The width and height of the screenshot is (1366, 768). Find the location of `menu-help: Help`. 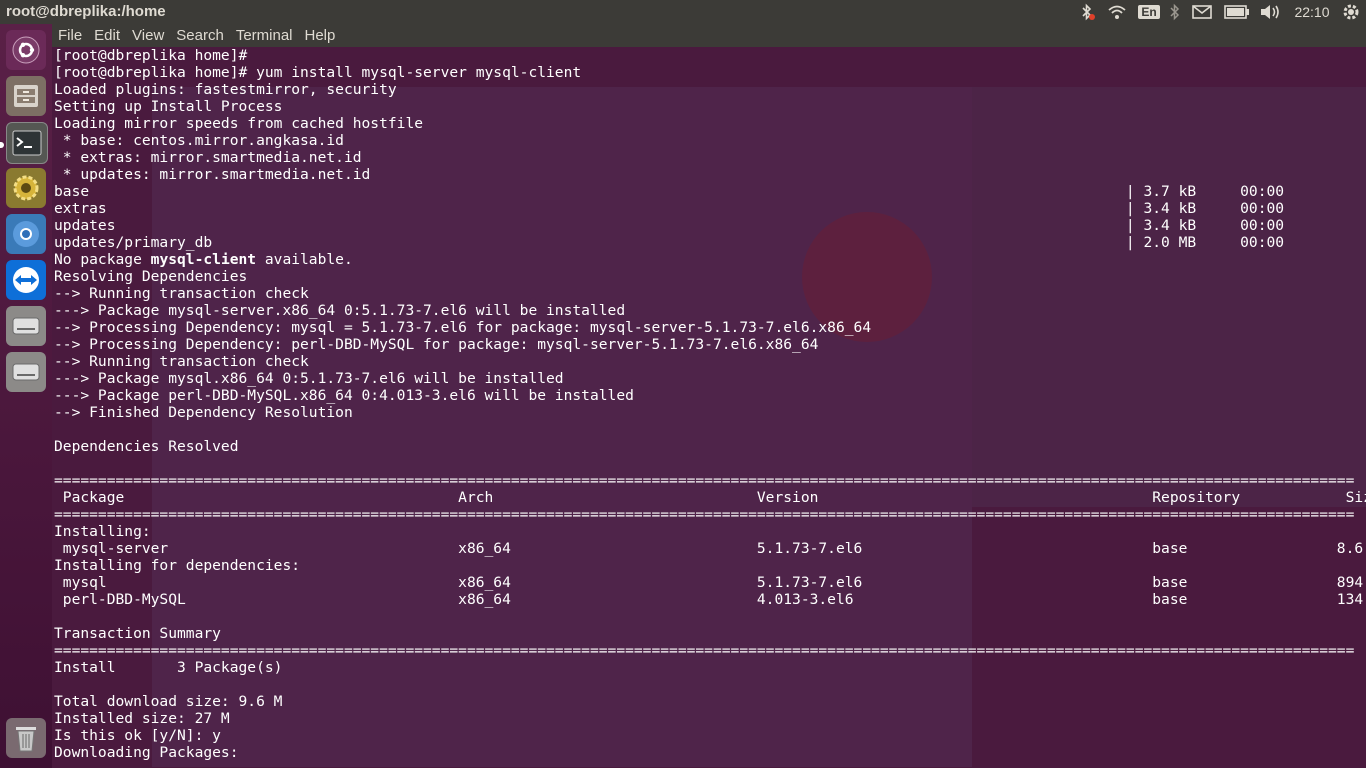

menu-help: Help is located at coordinates (320, 35).